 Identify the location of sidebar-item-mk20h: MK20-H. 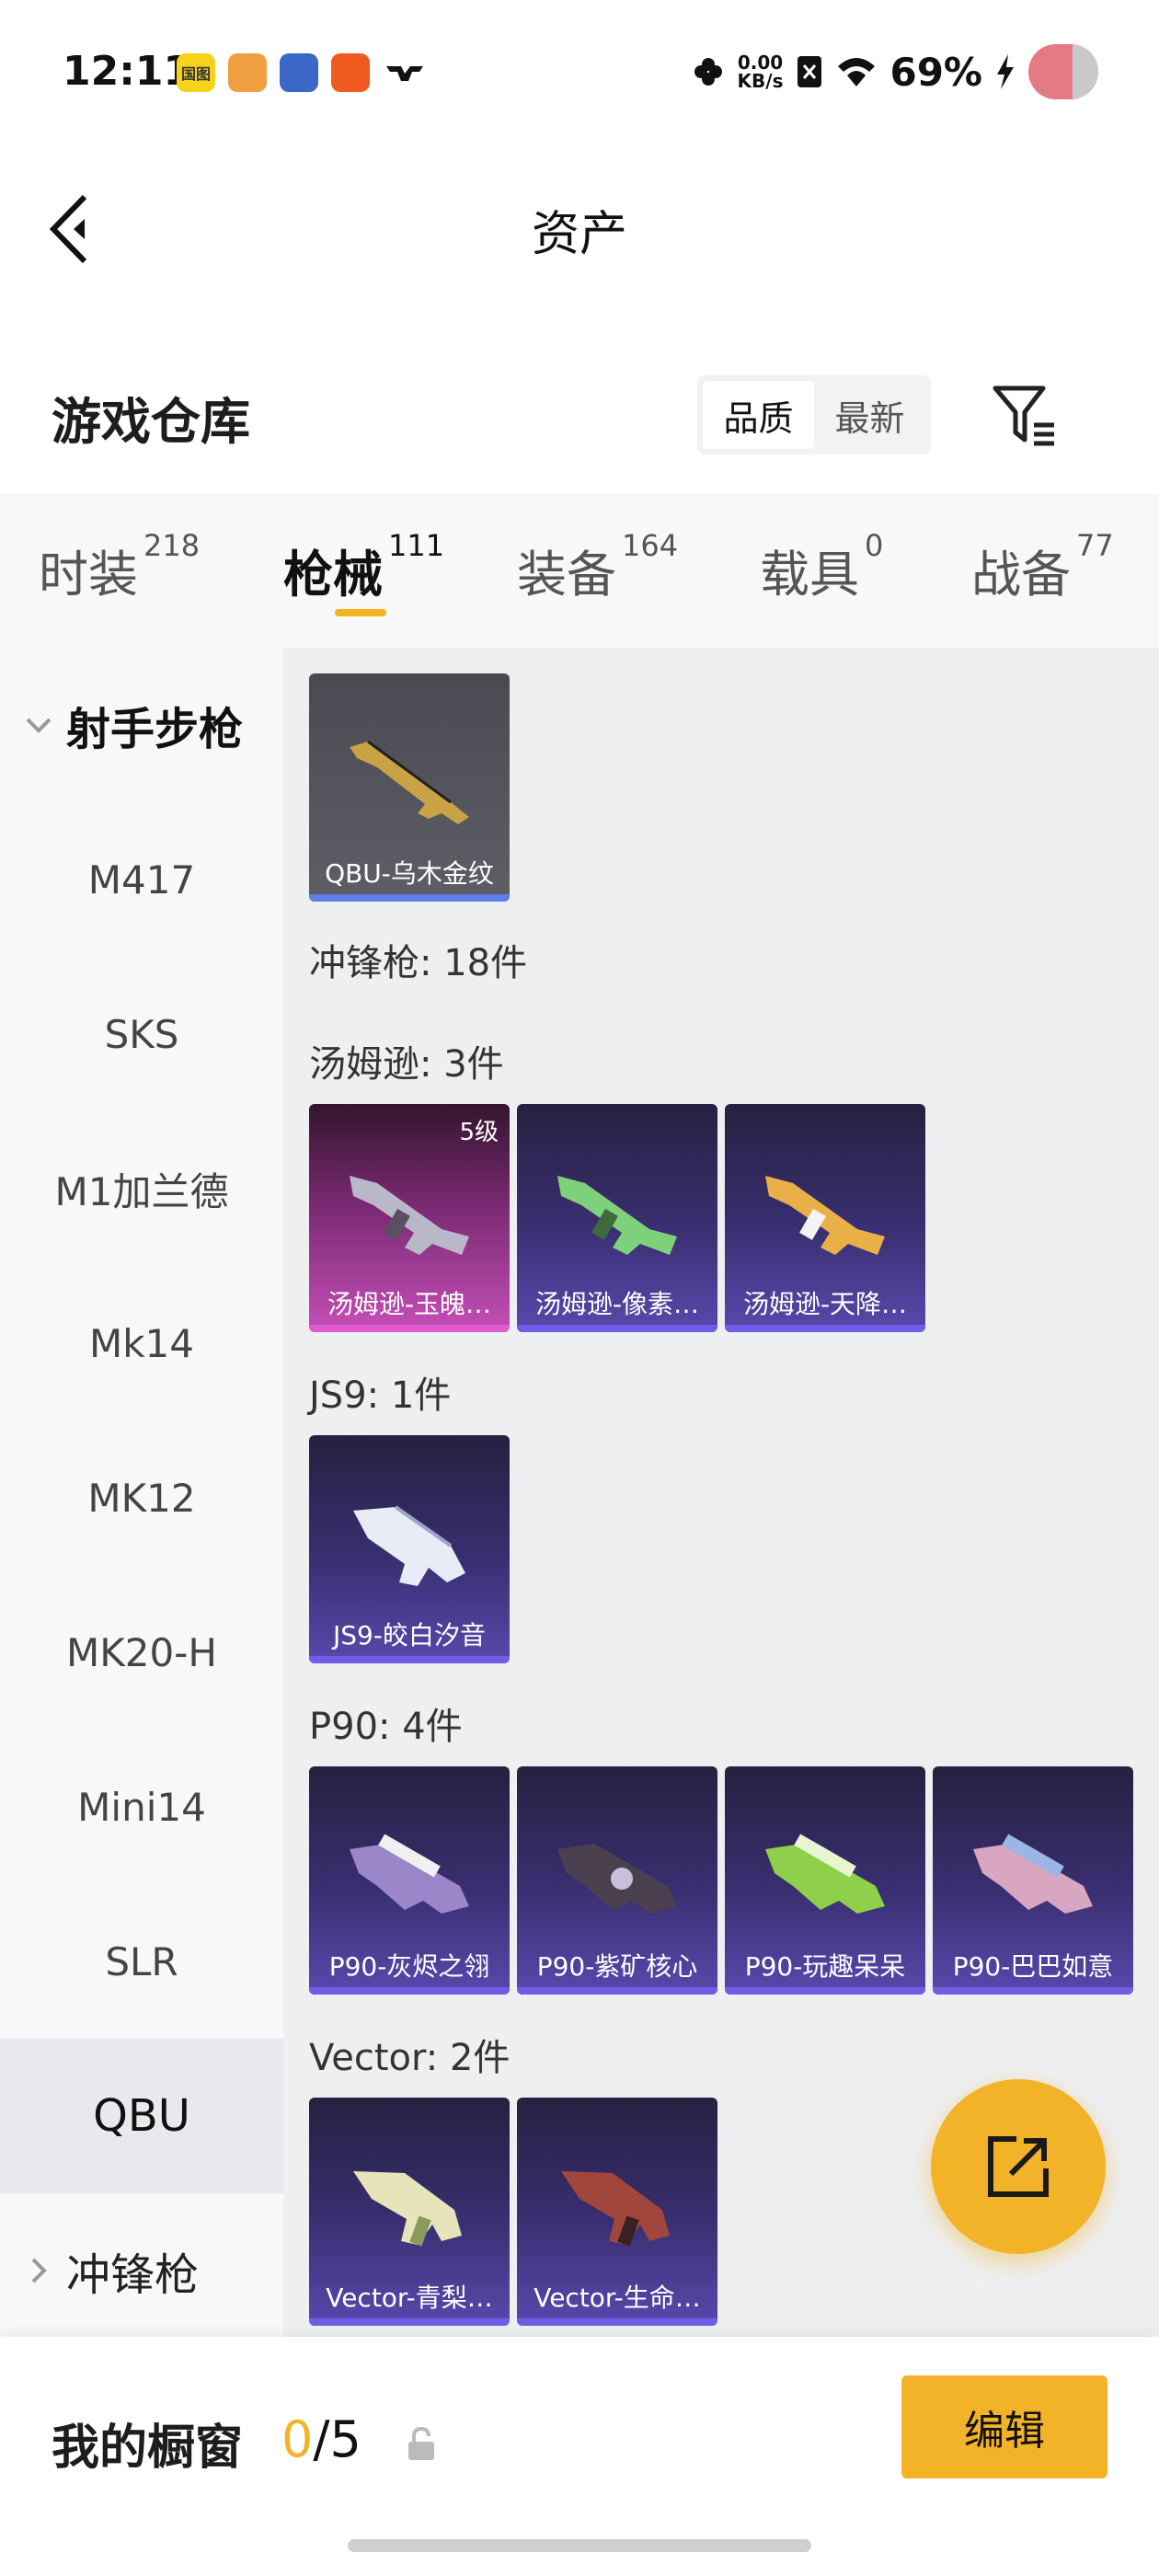
(141, 1652).